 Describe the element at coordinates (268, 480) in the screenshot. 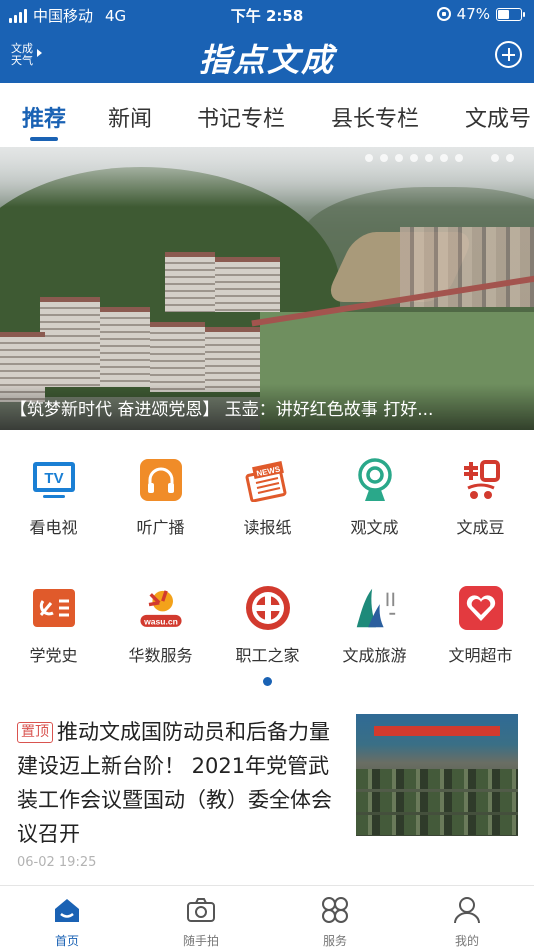

I see `newspaper-icon: NEWS` at that location.